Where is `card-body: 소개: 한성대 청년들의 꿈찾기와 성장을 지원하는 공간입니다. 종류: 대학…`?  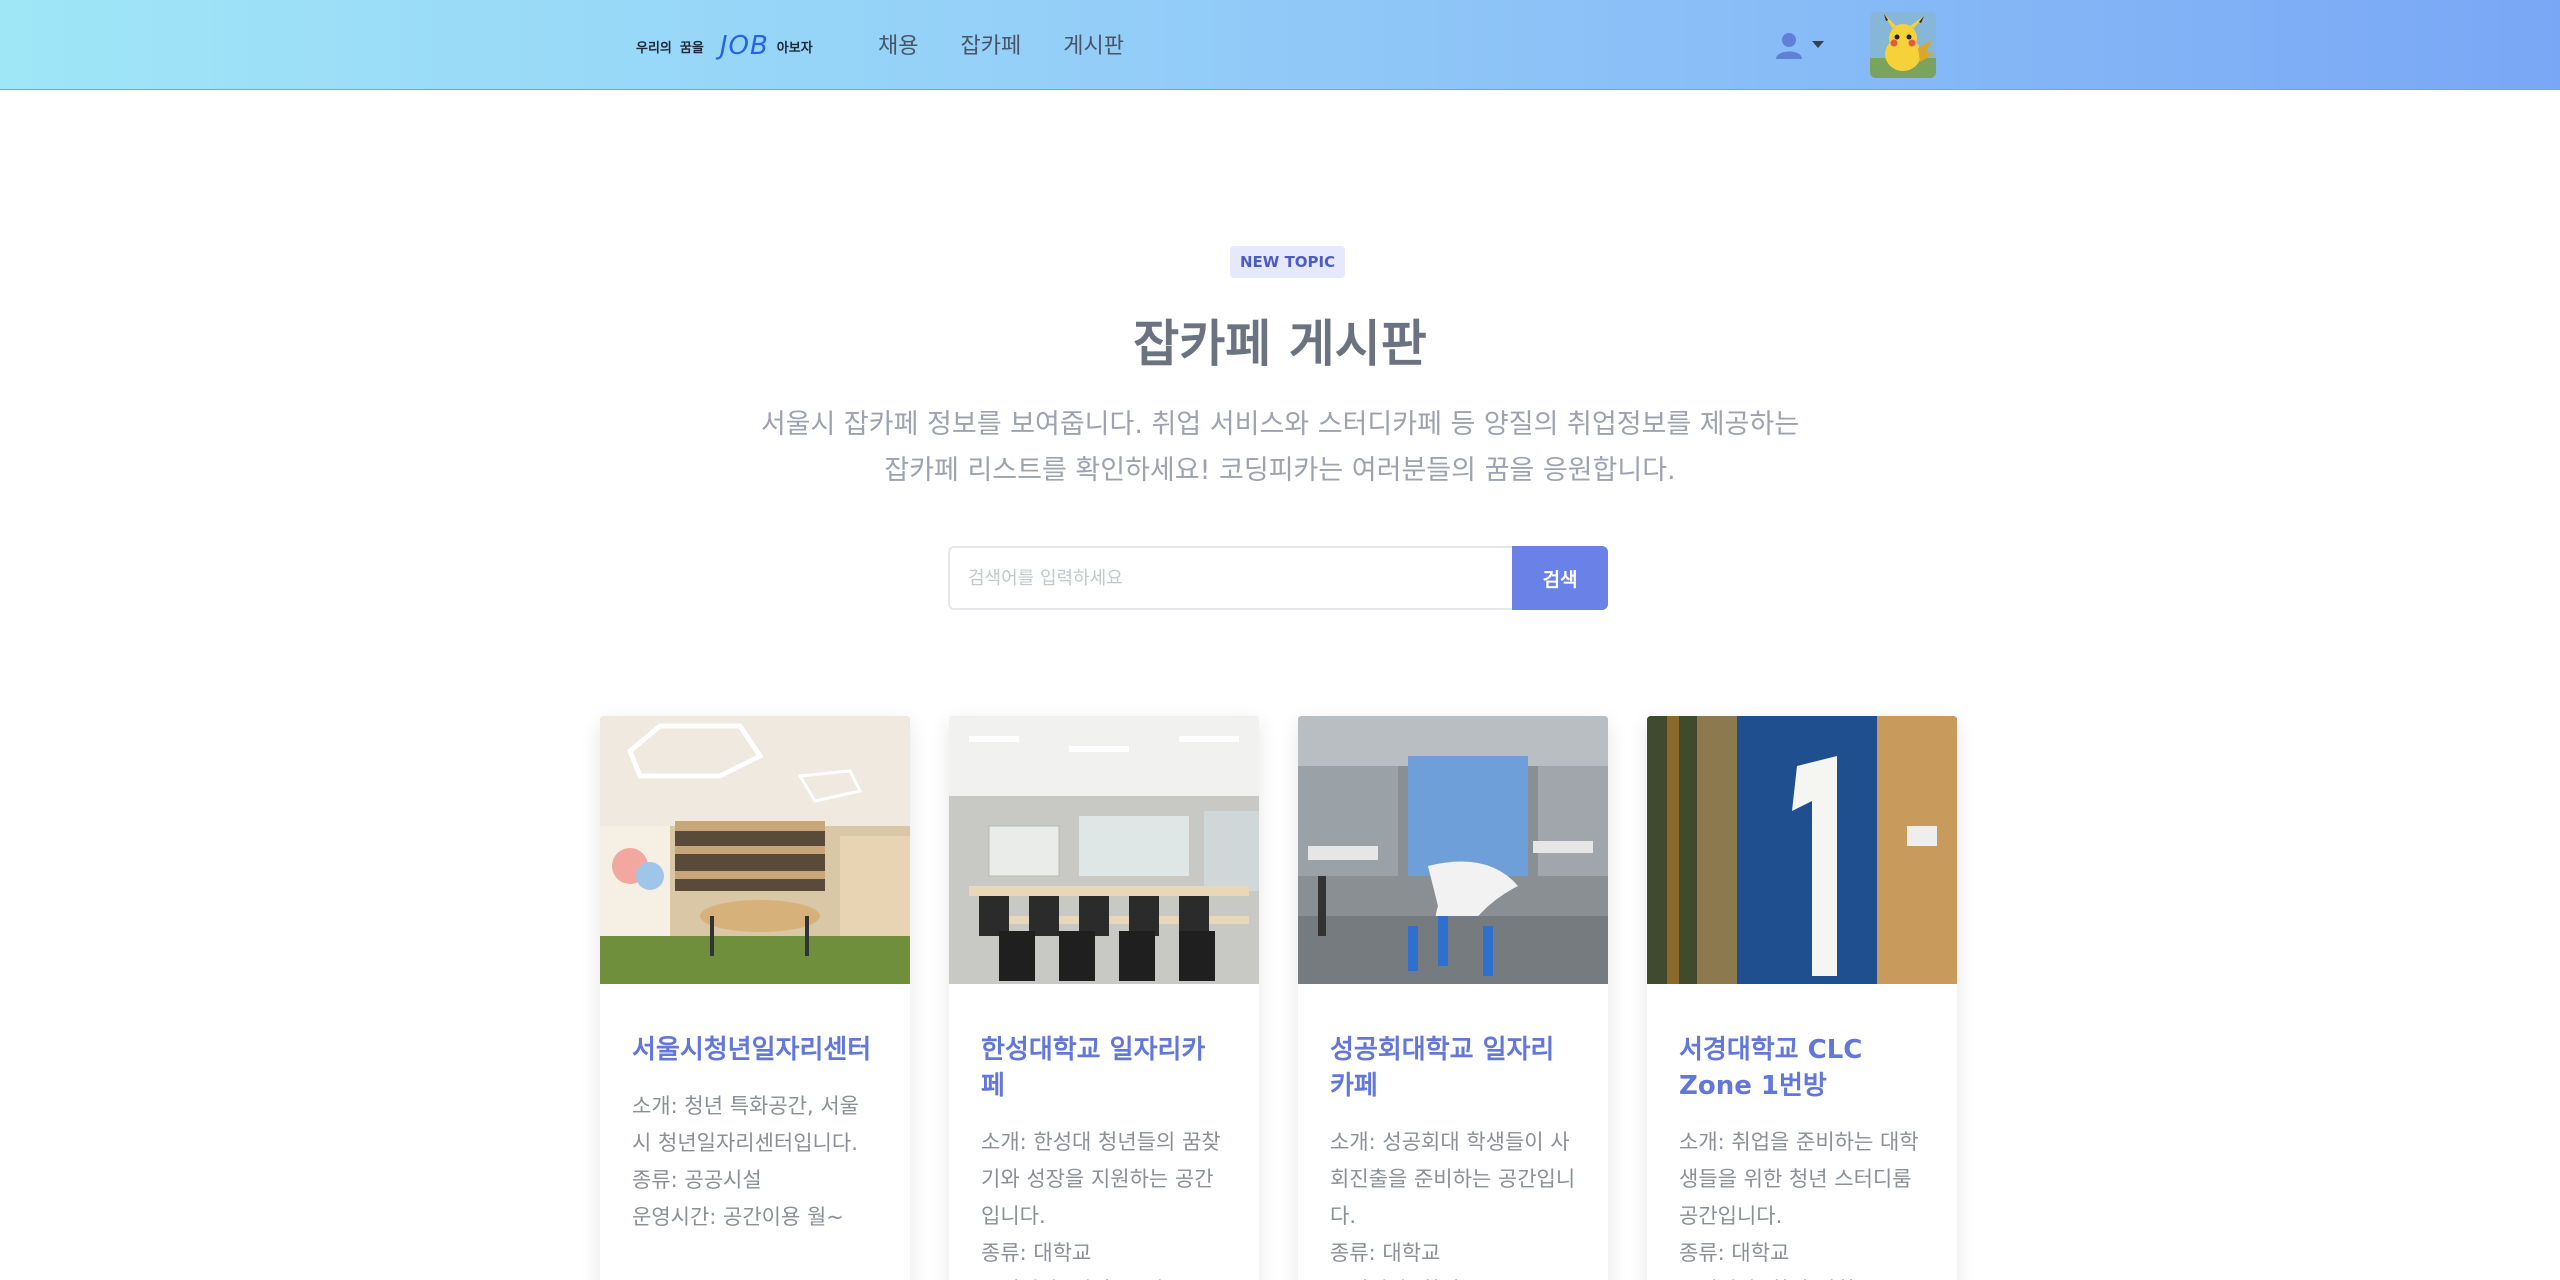
card-body: 소개: 한성대 청년들의 꿈찾기와 성장을 지원하는 공간입니다. 종류: 대학… is located at coordinates (1104, 1202).